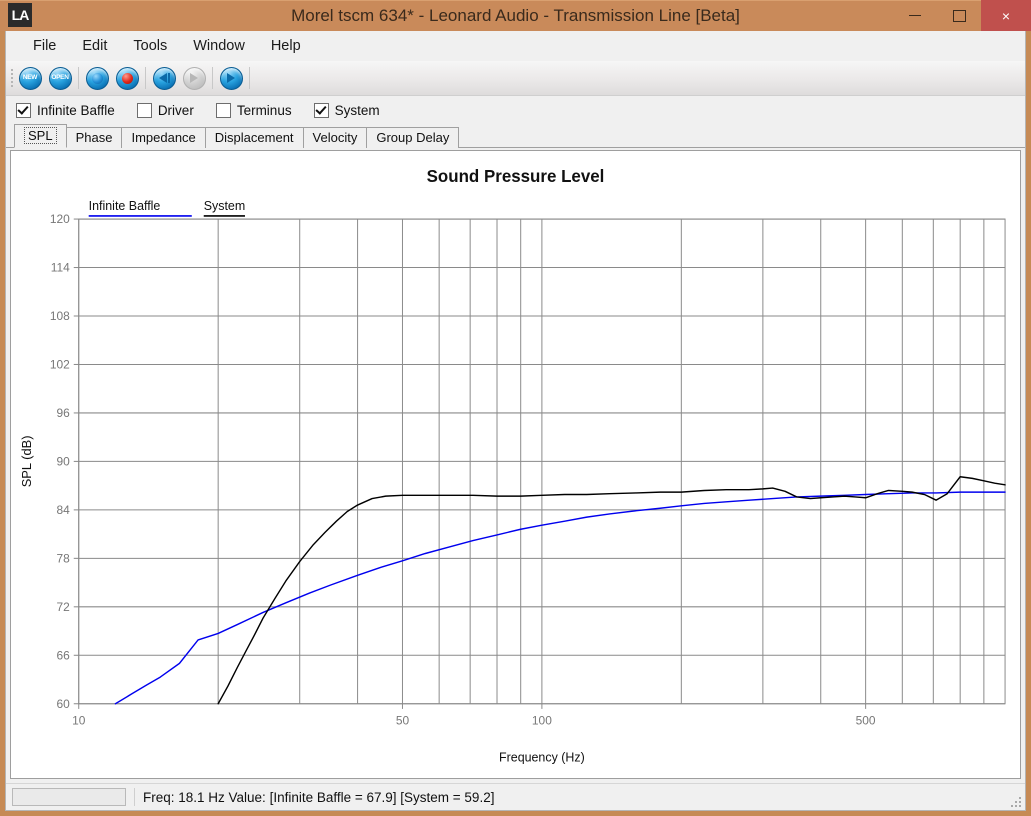 This screenshot has width=1031, height=816. Describe the element at coordinates (63, 607) in the screenshot. I see `y-tick-label: 72` at that location.